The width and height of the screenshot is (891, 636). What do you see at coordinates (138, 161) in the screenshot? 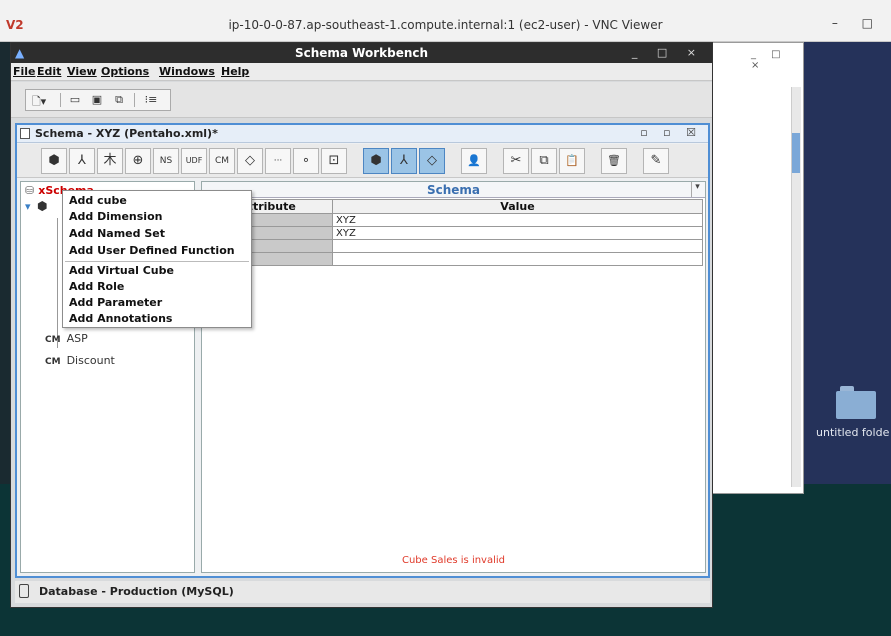
I see `level-icon: ⊕` at bounding box center [138, 161].